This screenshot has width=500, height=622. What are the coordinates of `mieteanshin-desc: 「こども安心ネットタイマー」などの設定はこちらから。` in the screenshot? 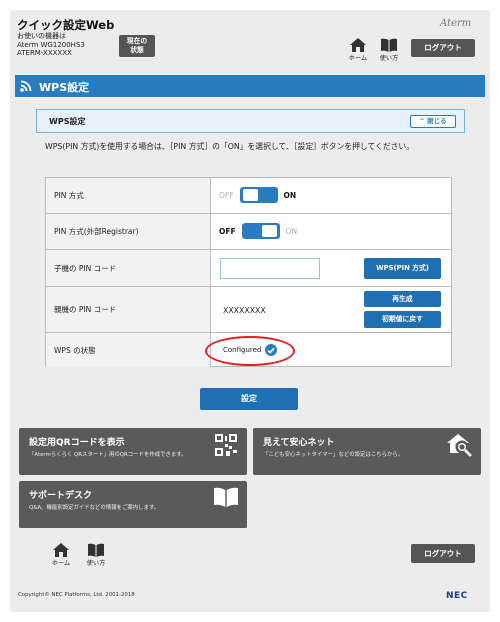 It's located at (333, 455).